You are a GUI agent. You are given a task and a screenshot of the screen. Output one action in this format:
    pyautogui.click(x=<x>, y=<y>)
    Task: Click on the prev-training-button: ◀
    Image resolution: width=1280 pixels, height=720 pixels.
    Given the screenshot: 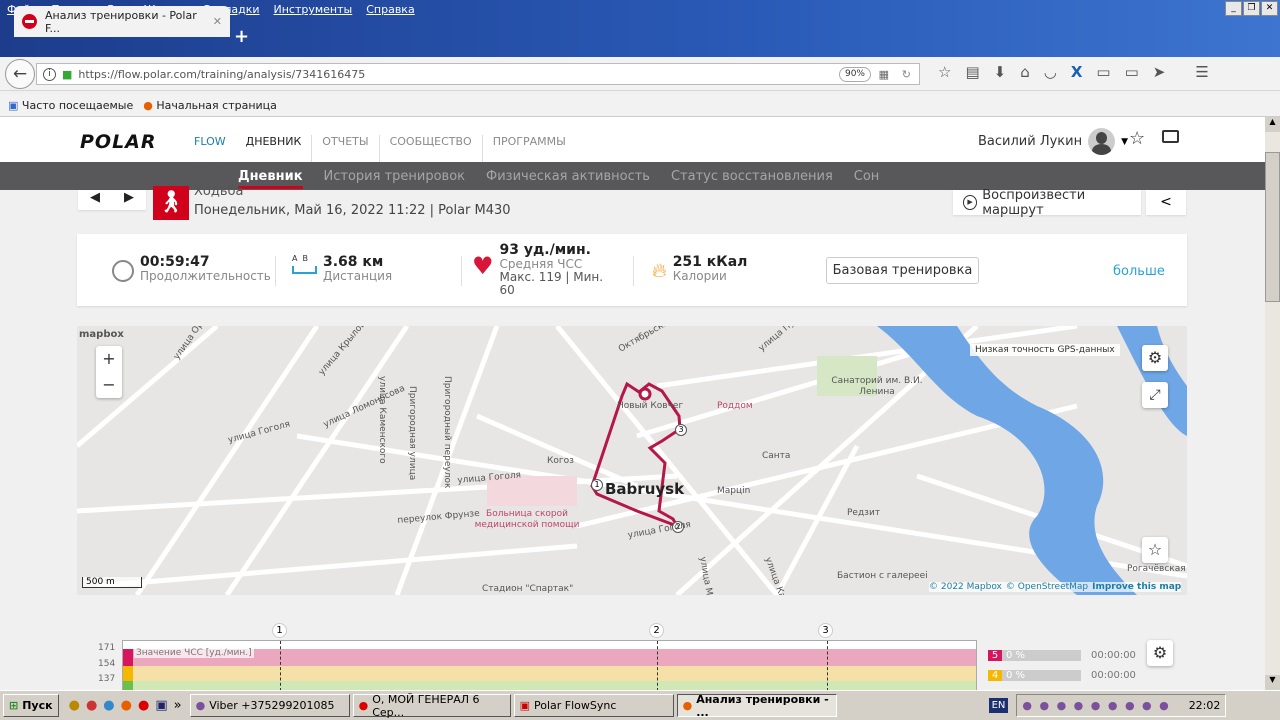 What is the action you would take?
    pyautogui.click(x=95, y=200)
    